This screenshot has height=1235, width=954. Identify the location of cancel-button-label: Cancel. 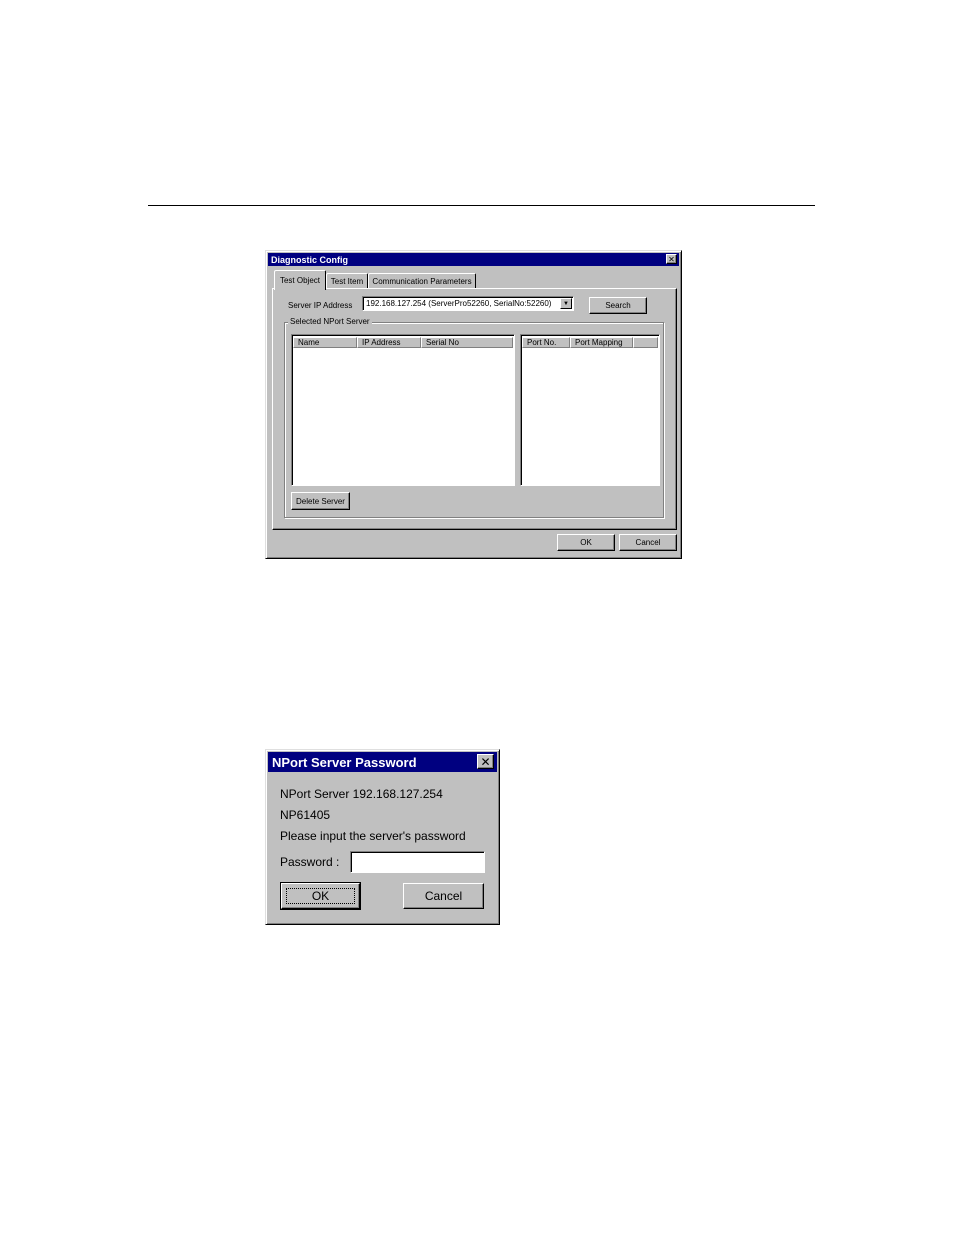
(648, 542).